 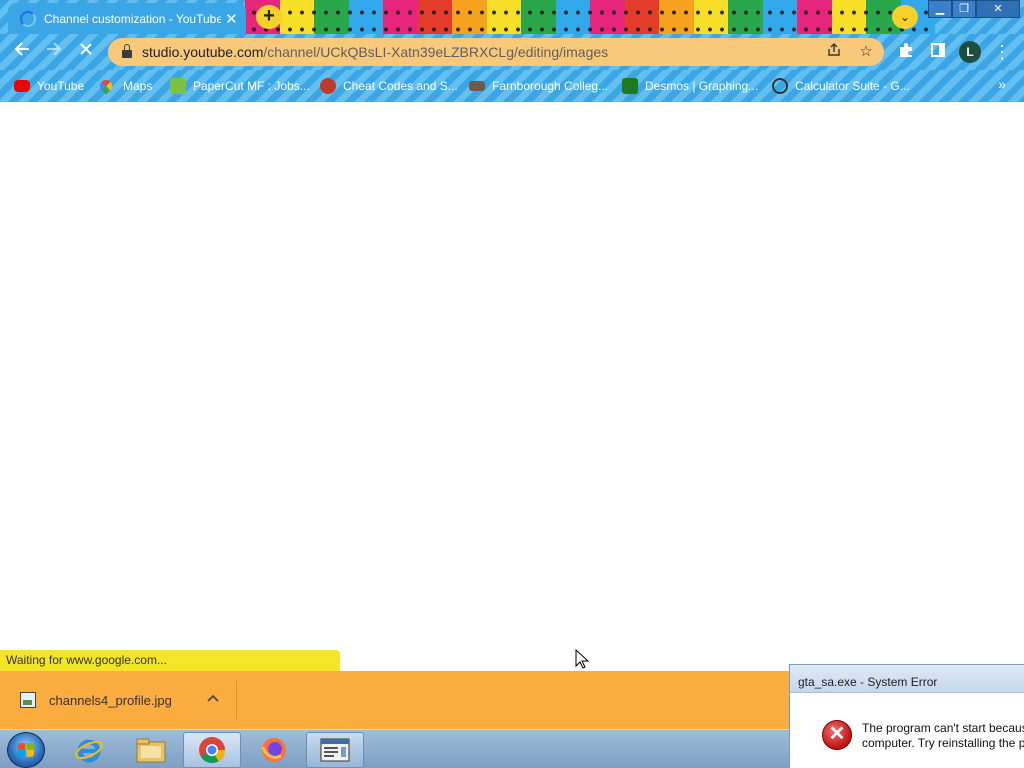 I want to click on file-explorer-taskbar-button, so click(x=151, y=750).